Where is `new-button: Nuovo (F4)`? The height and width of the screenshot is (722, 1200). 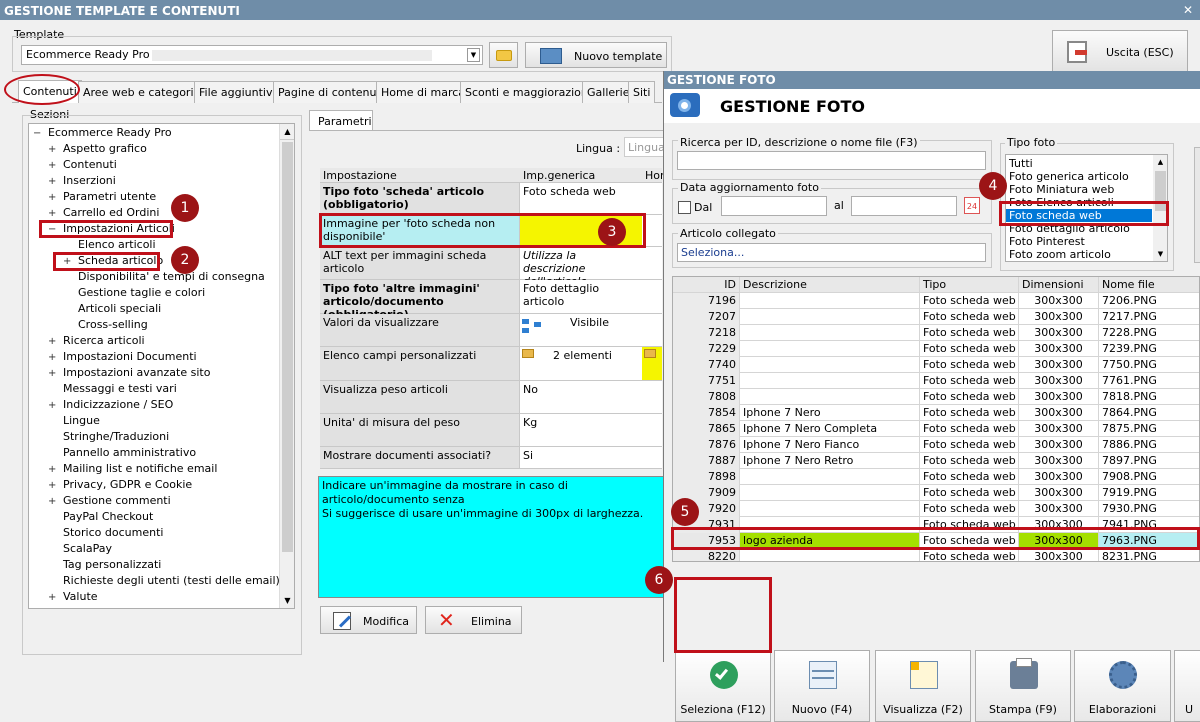
new-button: Nuovo (F4) is located at coordinates (822, 686).